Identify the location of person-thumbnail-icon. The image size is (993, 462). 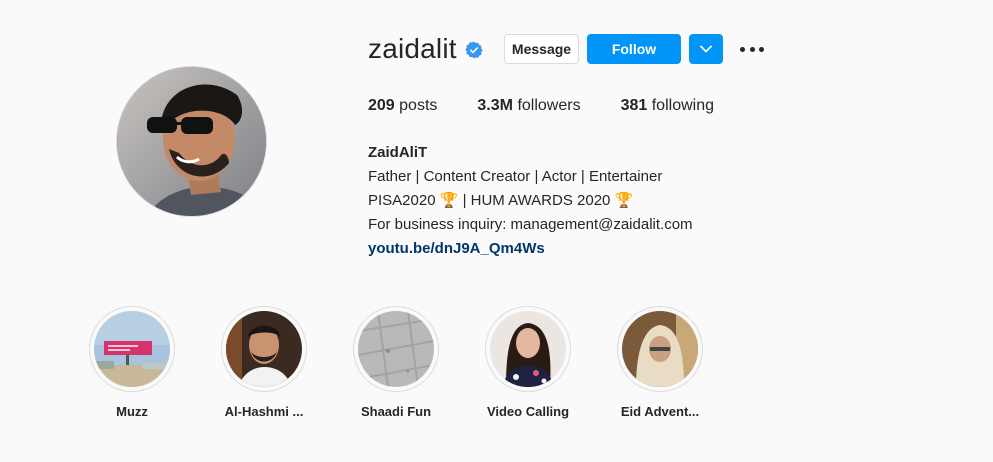
(264, 349).